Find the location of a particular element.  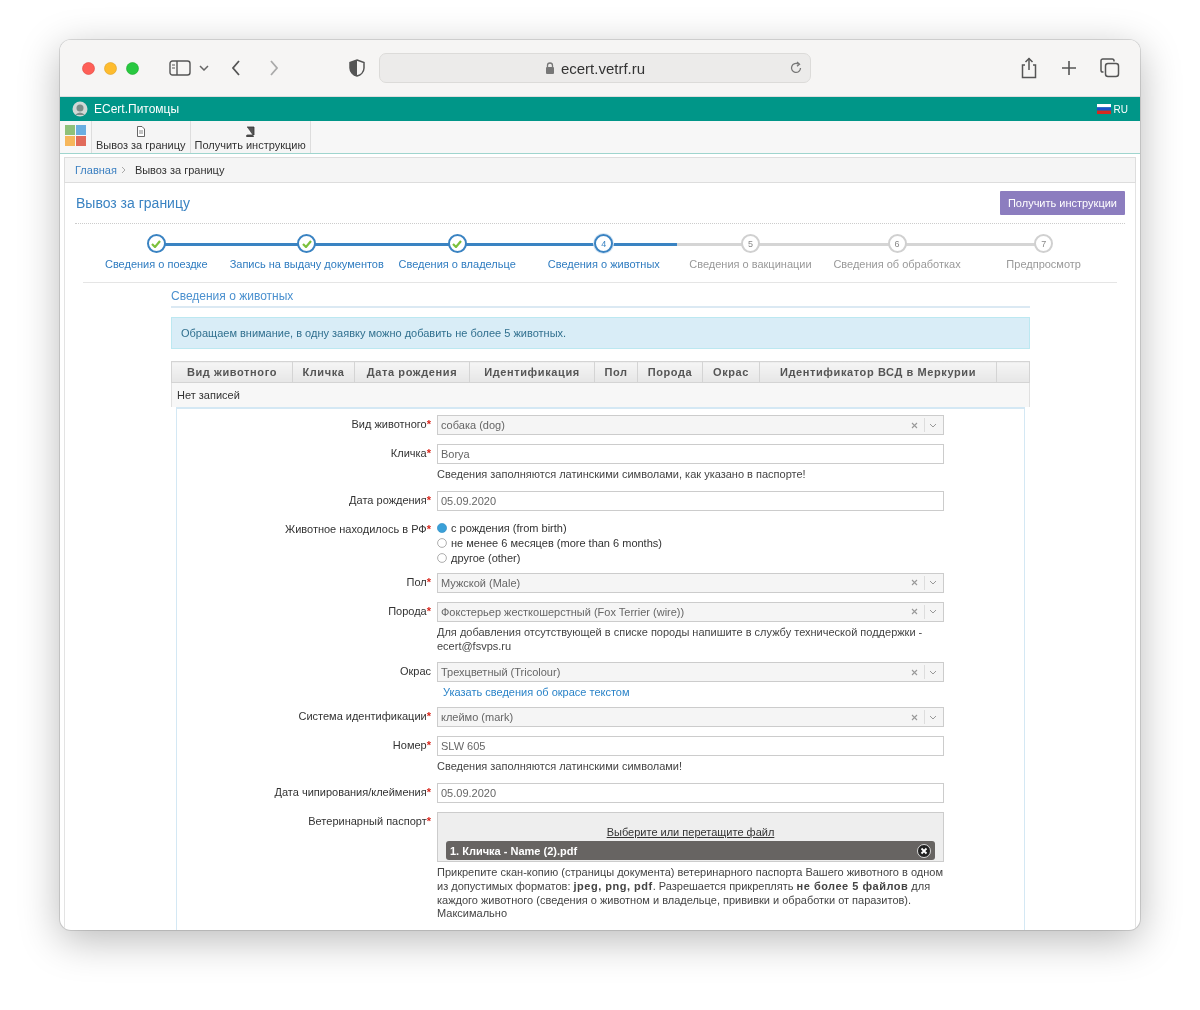

dropdown-field: Трехцветный (Tricolour) is located at coordinates (690, 672).